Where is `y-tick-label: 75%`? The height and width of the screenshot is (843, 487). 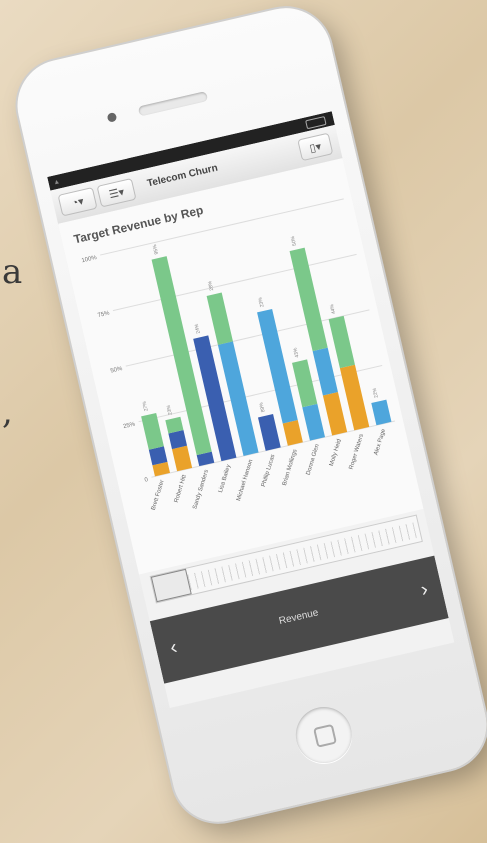 y-tick-label: 75% is located at coordinates (104, 314).